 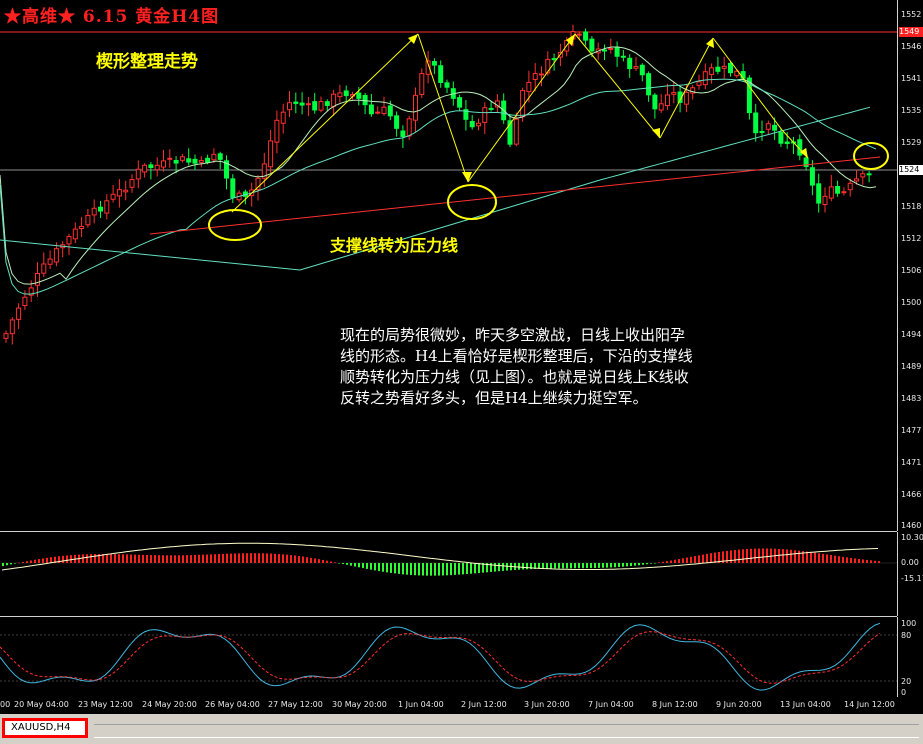 I want to click on stochastic-axis: 100 80 20 0, so click(x=910, y=657).